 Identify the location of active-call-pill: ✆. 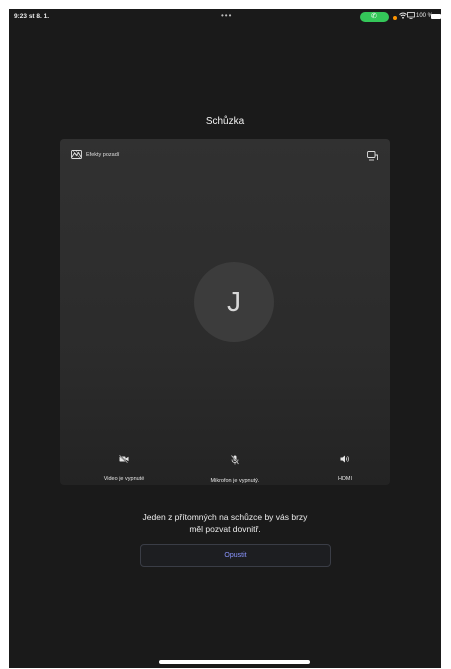
(374, 17).